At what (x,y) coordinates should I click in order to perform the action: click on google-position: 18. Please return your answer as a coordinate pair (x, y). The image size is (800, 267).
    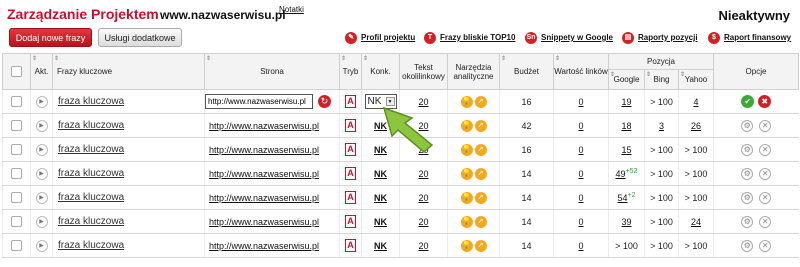
    Looking at the image, I should click on (626, 126).